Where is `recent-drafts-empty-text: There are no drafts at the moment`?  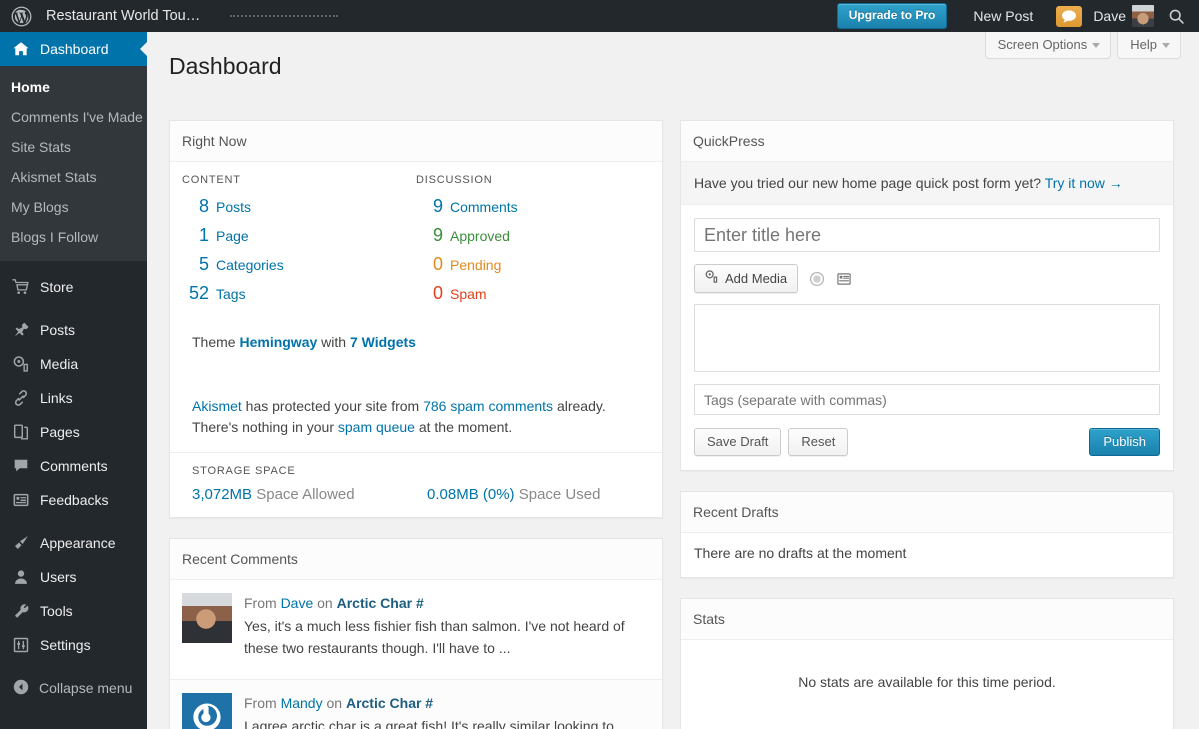 recent-drafts-empty-text: There are no drafts at the moment is located at coordinates (800, 553).